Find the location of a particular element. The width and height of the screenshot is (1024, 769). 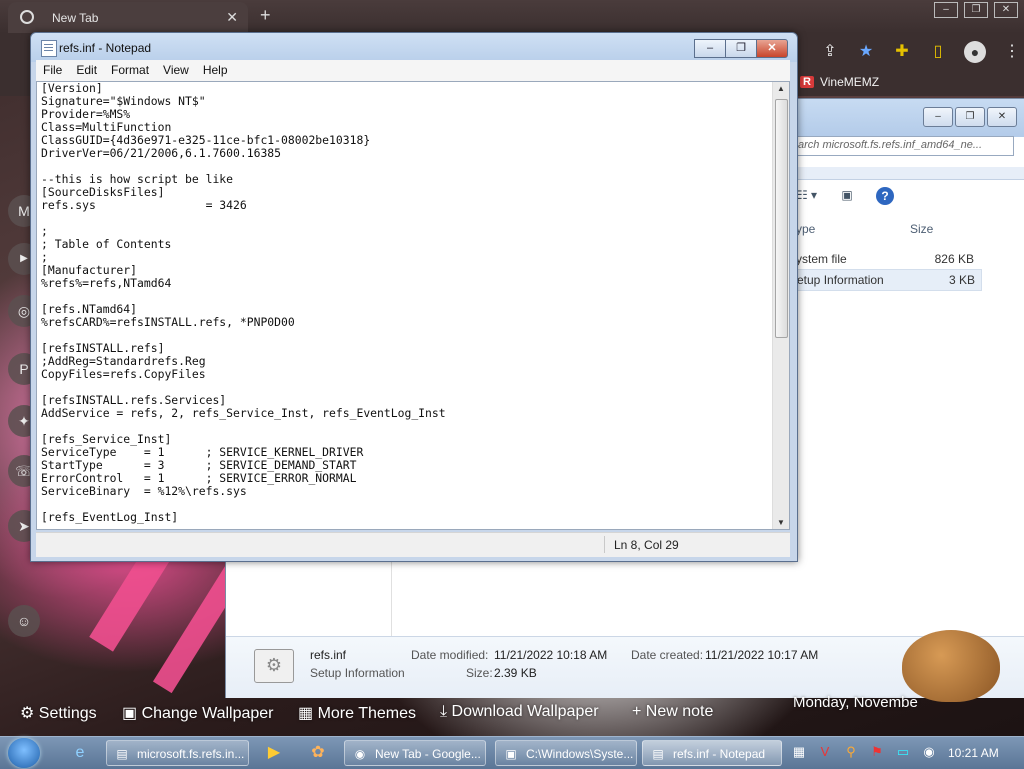

explorer-maximize-button: ❐ is located at coordinates (970, 117).